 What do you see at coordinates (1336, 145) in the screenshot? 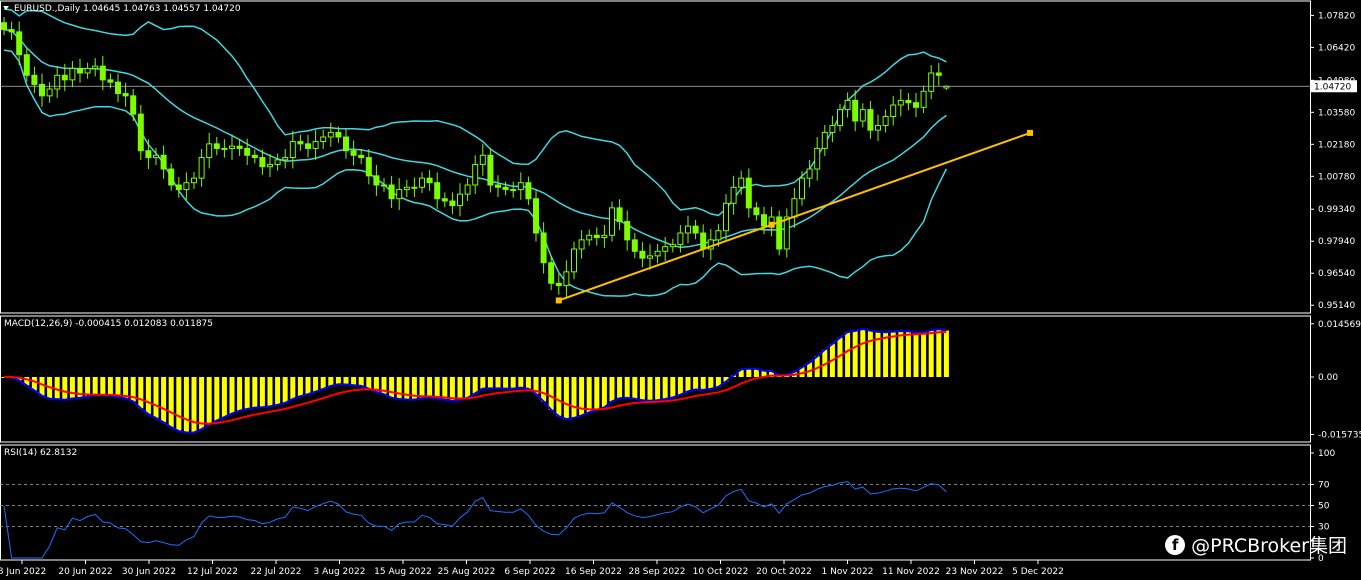
I see `price-tick-label: 1.02180` at bounding box center [1336, 145].